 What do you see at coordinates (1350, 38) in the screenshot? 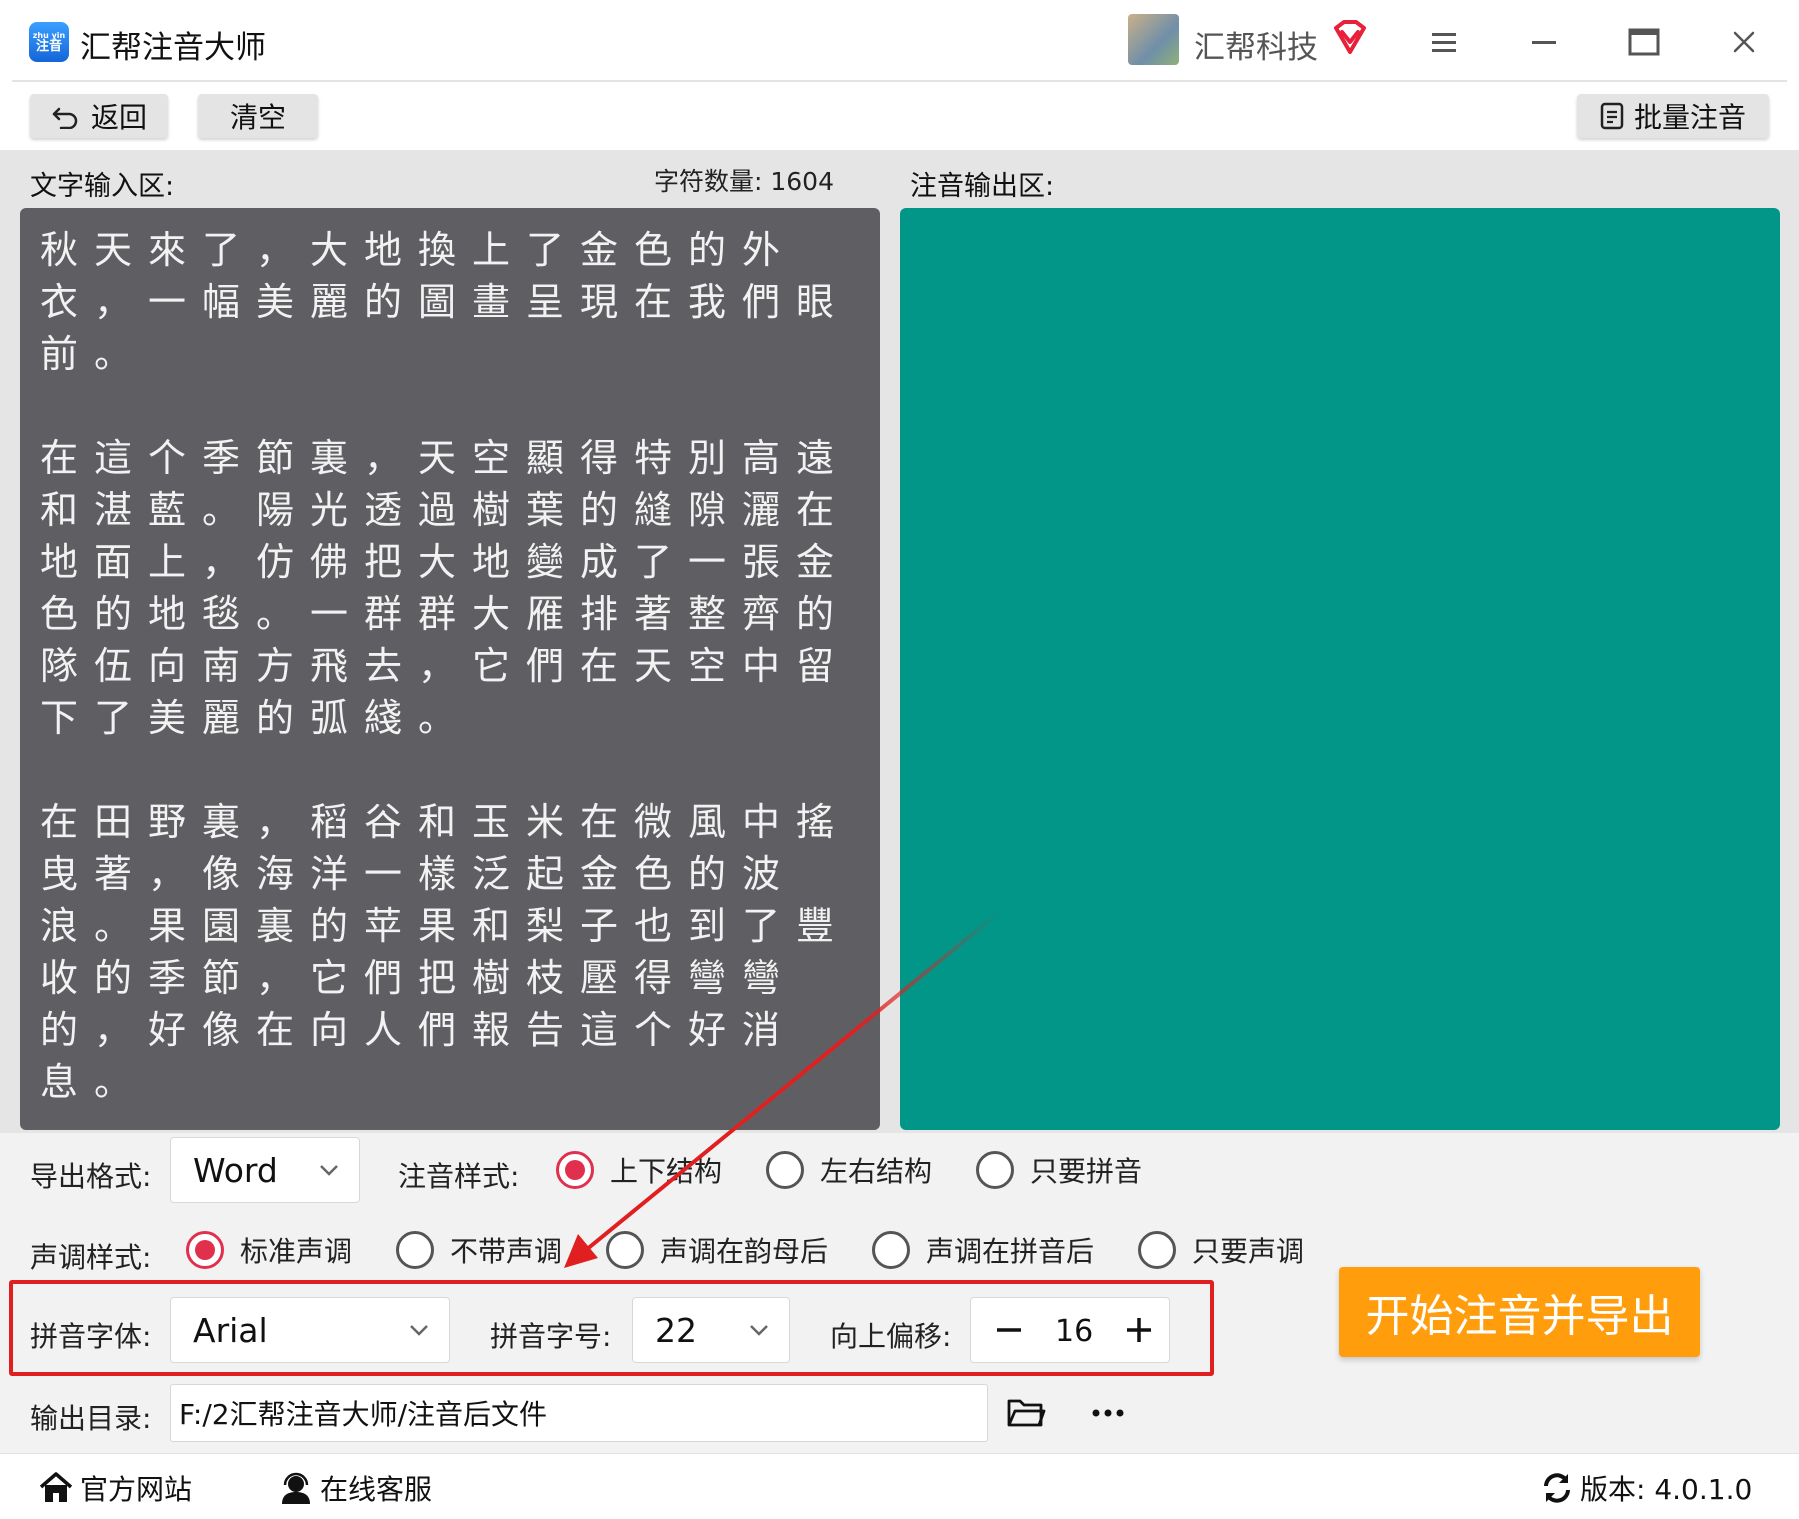
I see `vip-diamond-icon` at bounding box center [1350, 38].